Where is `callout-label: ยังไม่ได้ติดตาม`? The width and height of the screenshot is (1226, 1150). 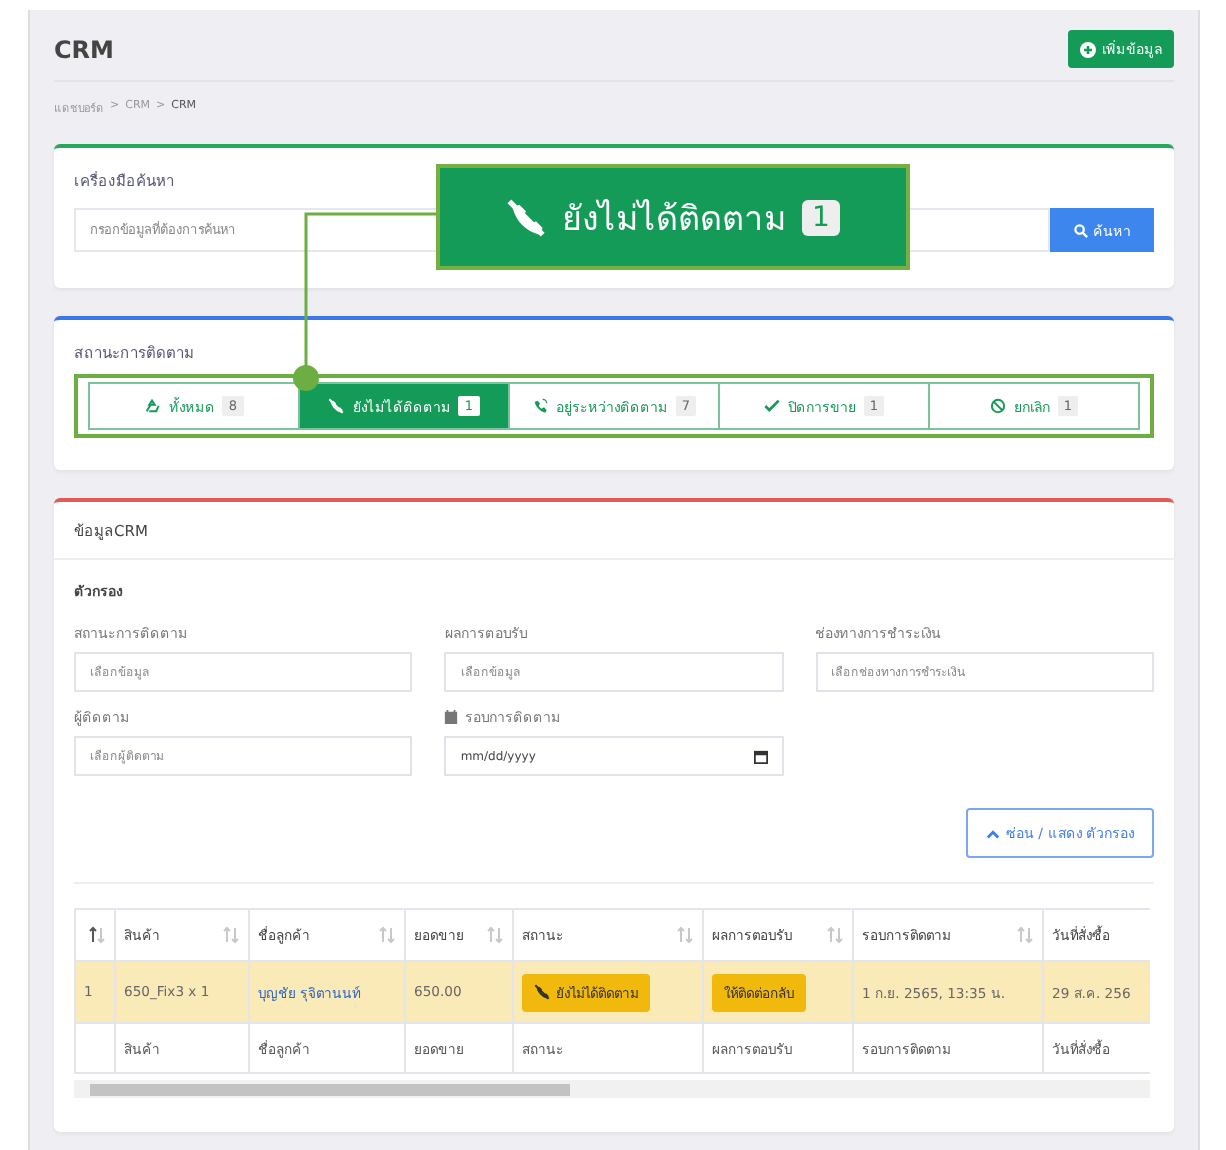
callout-label: ยังไม่ได้ติดตาม is located at coordinates (674, 220).